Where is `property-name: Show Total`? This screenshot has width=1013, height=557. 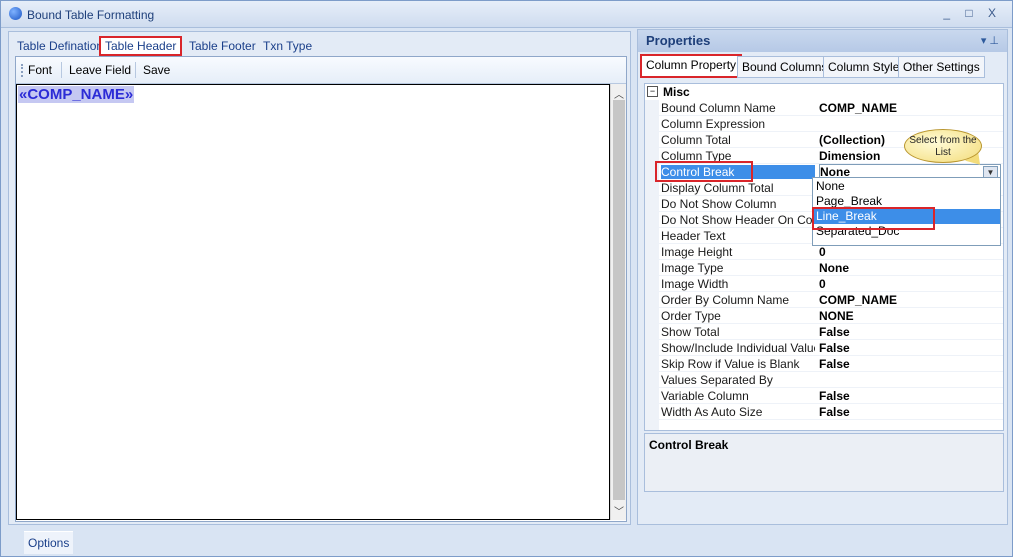
property-name: Show Total is located at coordinates (690, 332).